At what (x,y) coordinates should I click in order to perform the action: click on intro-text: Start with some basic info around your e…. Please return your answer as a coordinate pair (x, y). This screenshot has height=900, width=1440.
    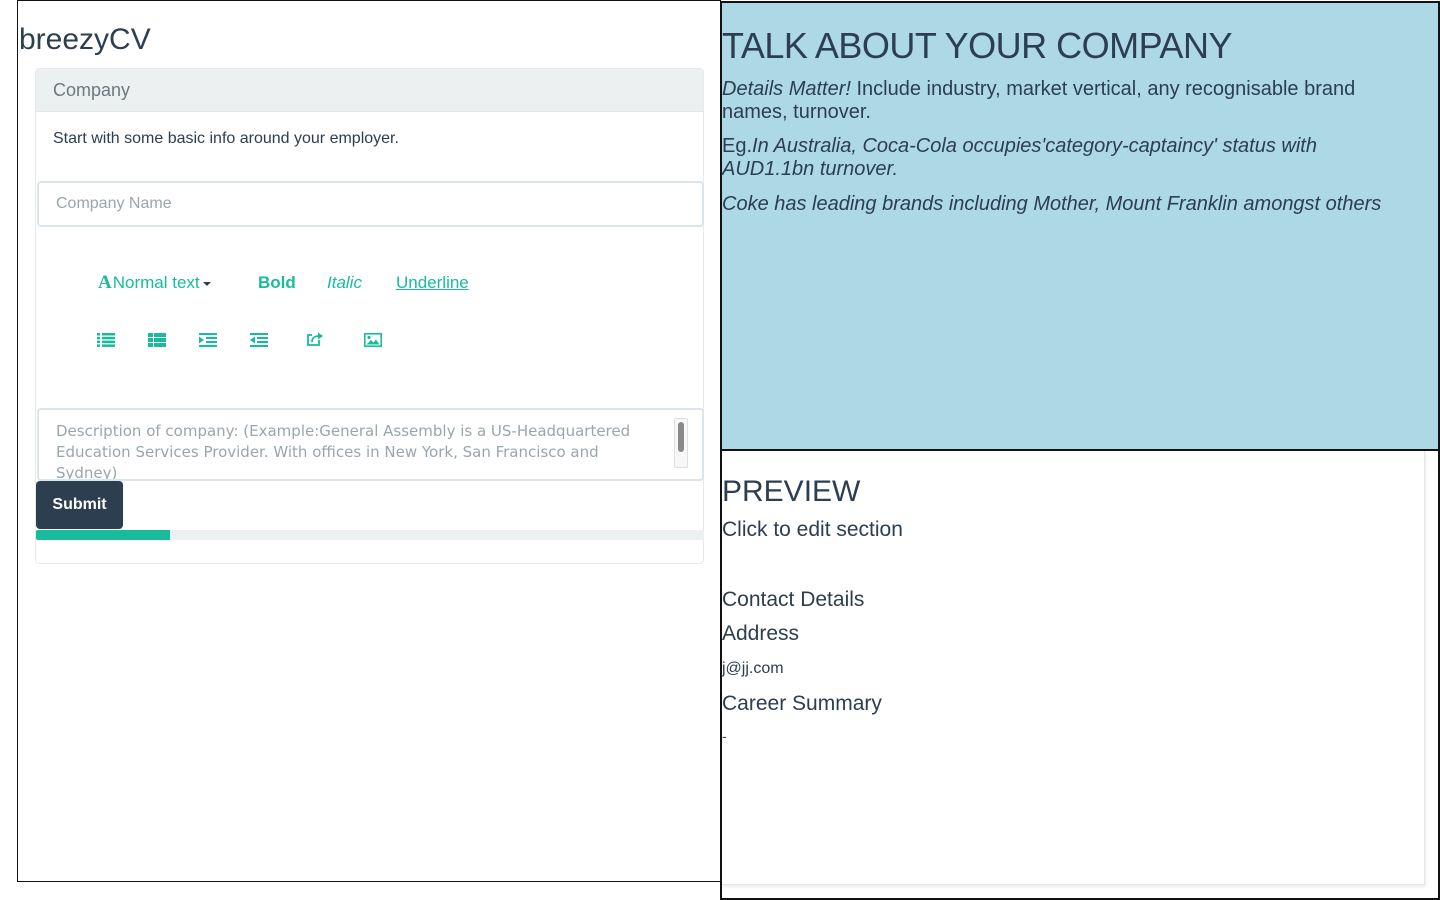
    Looking at the image, I should click on (226, 138).